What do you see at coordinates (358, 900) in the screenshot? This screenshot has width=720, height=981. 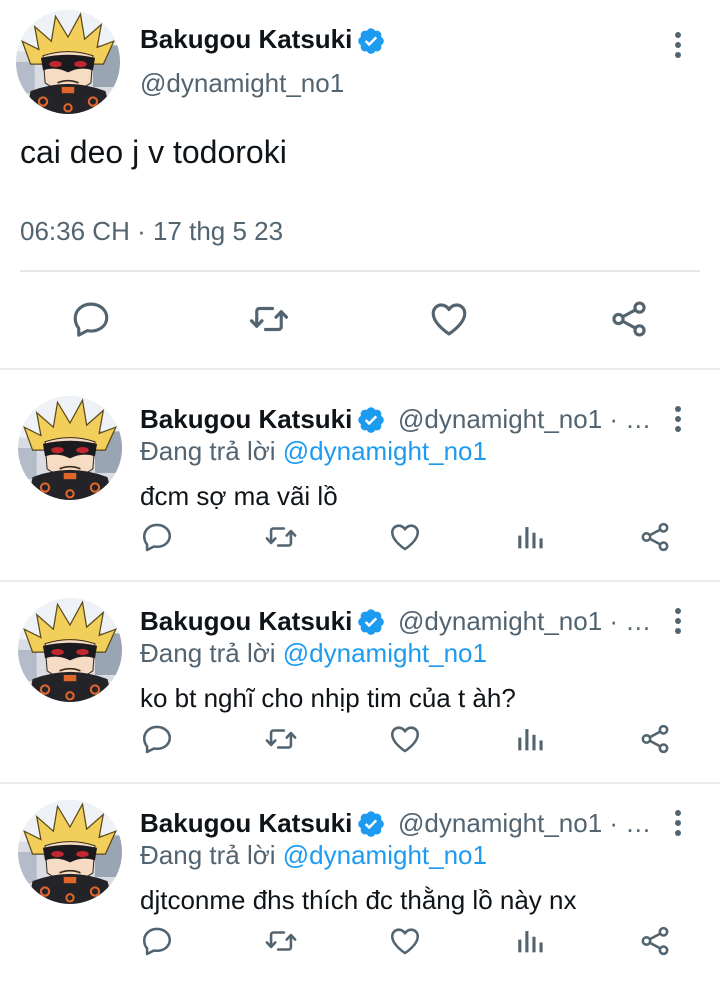 I see `tweet-text: djtconme đhs thích đc thằng lồ này nx` at bounding box center [358, 900].